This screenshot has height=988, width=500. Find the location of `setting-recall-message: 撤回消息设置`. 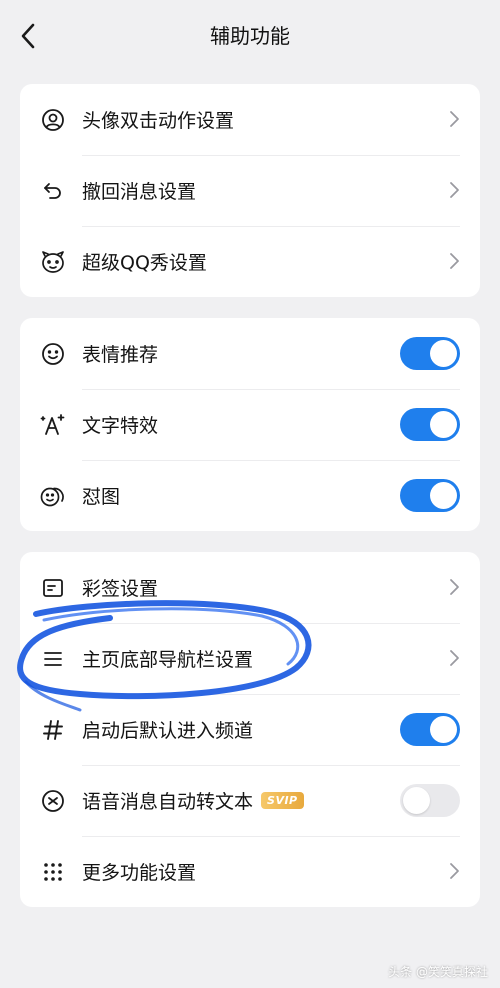

setting-recall-message: 撤回消息设置 is located at coordinates (250, 190).